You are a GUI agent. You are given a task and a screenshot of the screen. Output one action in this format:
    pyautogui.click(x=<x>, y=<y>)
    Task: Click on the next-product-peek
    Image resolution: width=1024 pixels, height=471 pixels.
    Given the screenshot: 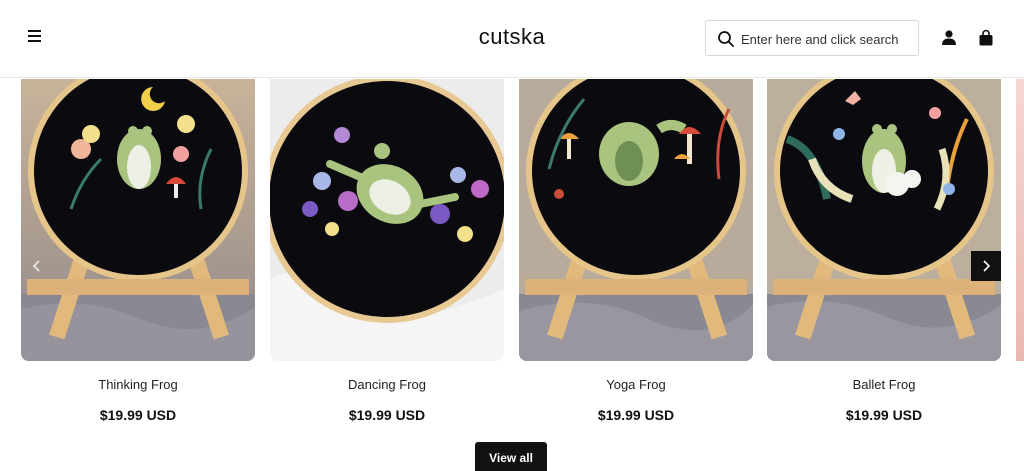 What is the action you would take?
    pyautogui.click(x=1020, y=220)
    